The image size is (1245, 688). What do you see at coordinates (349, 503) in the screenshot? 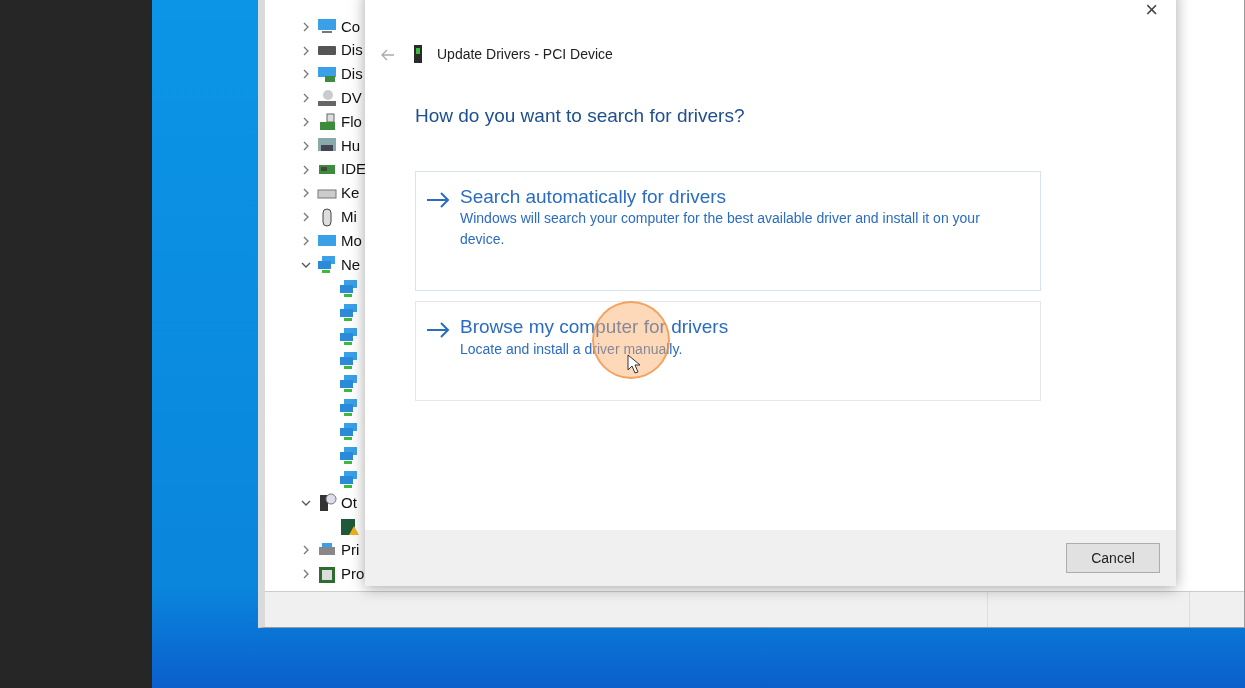
I see `tree-item-label: Ot` at bounding box center [349, 503].